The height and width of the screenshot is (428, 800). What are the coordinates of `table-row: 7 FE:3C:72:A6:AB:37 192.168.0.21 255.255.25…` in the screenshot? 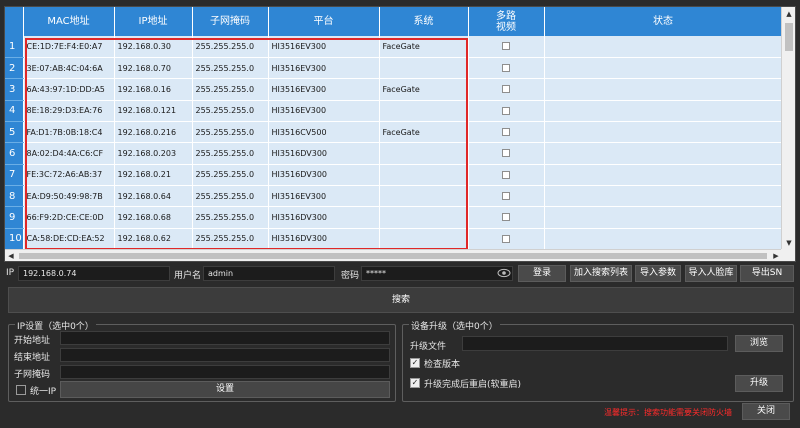 It's located at (394, 175).